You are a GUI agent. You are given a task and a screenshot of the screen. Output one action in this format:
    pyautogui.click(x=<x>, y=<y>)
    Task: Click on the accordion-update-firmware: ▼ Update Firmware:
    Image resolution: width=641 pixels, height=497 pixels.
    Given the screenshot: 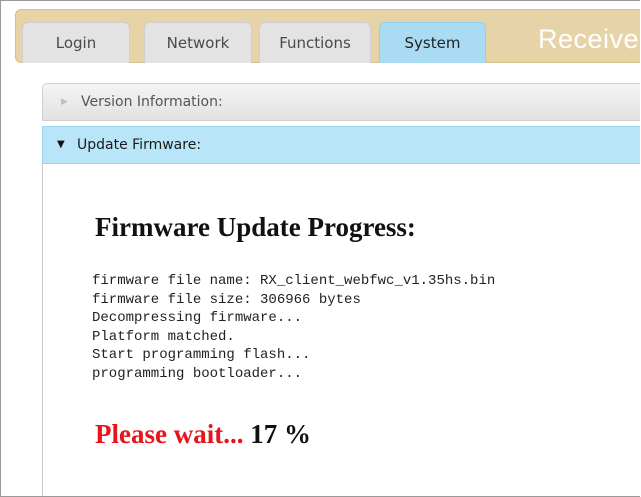 What is the action you would take?
    pyautogui.click(x=341, y=145)
    